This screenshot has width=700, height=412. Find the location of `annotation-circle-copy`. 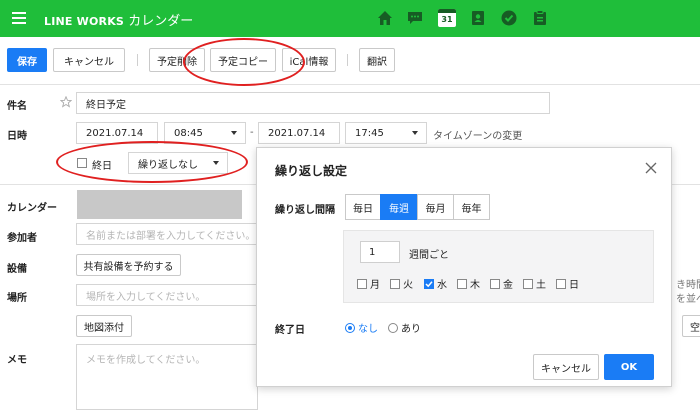

annotation-circle-copy is located at coordinates (244, 62).